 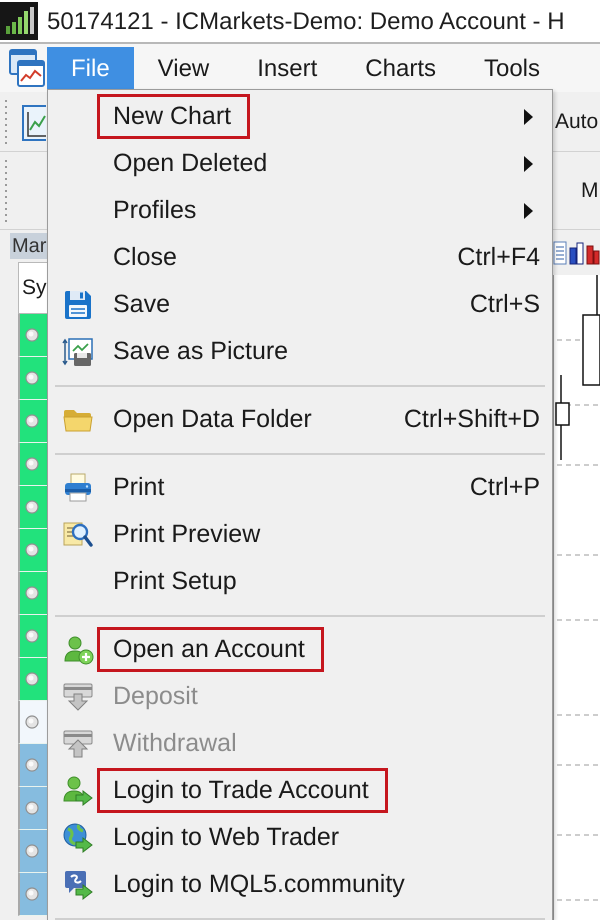 What do you see at coordinates (78, 352) in the screenshot?
I see `framed-floppy-icon` at bounding box center [78, 352].